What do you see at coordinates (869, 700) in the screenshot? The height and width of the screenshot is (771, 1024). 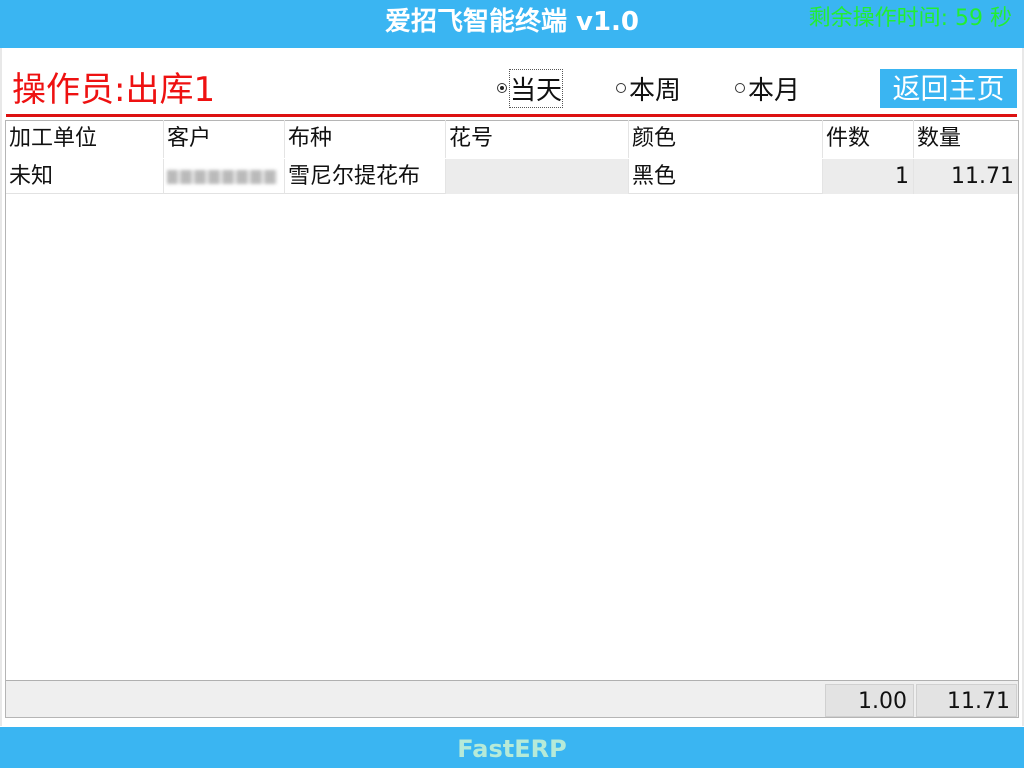 I see `total-pieces: 1.00` at bounding box center [869, 700].